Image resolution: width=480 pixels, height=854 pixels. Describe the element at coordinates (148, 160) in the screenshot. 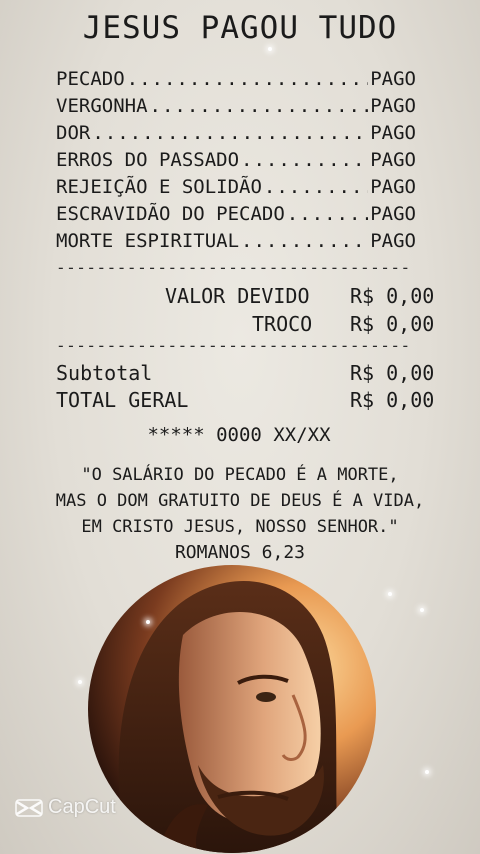

I see `item-label: ERROS DO PASSADO` at that location.